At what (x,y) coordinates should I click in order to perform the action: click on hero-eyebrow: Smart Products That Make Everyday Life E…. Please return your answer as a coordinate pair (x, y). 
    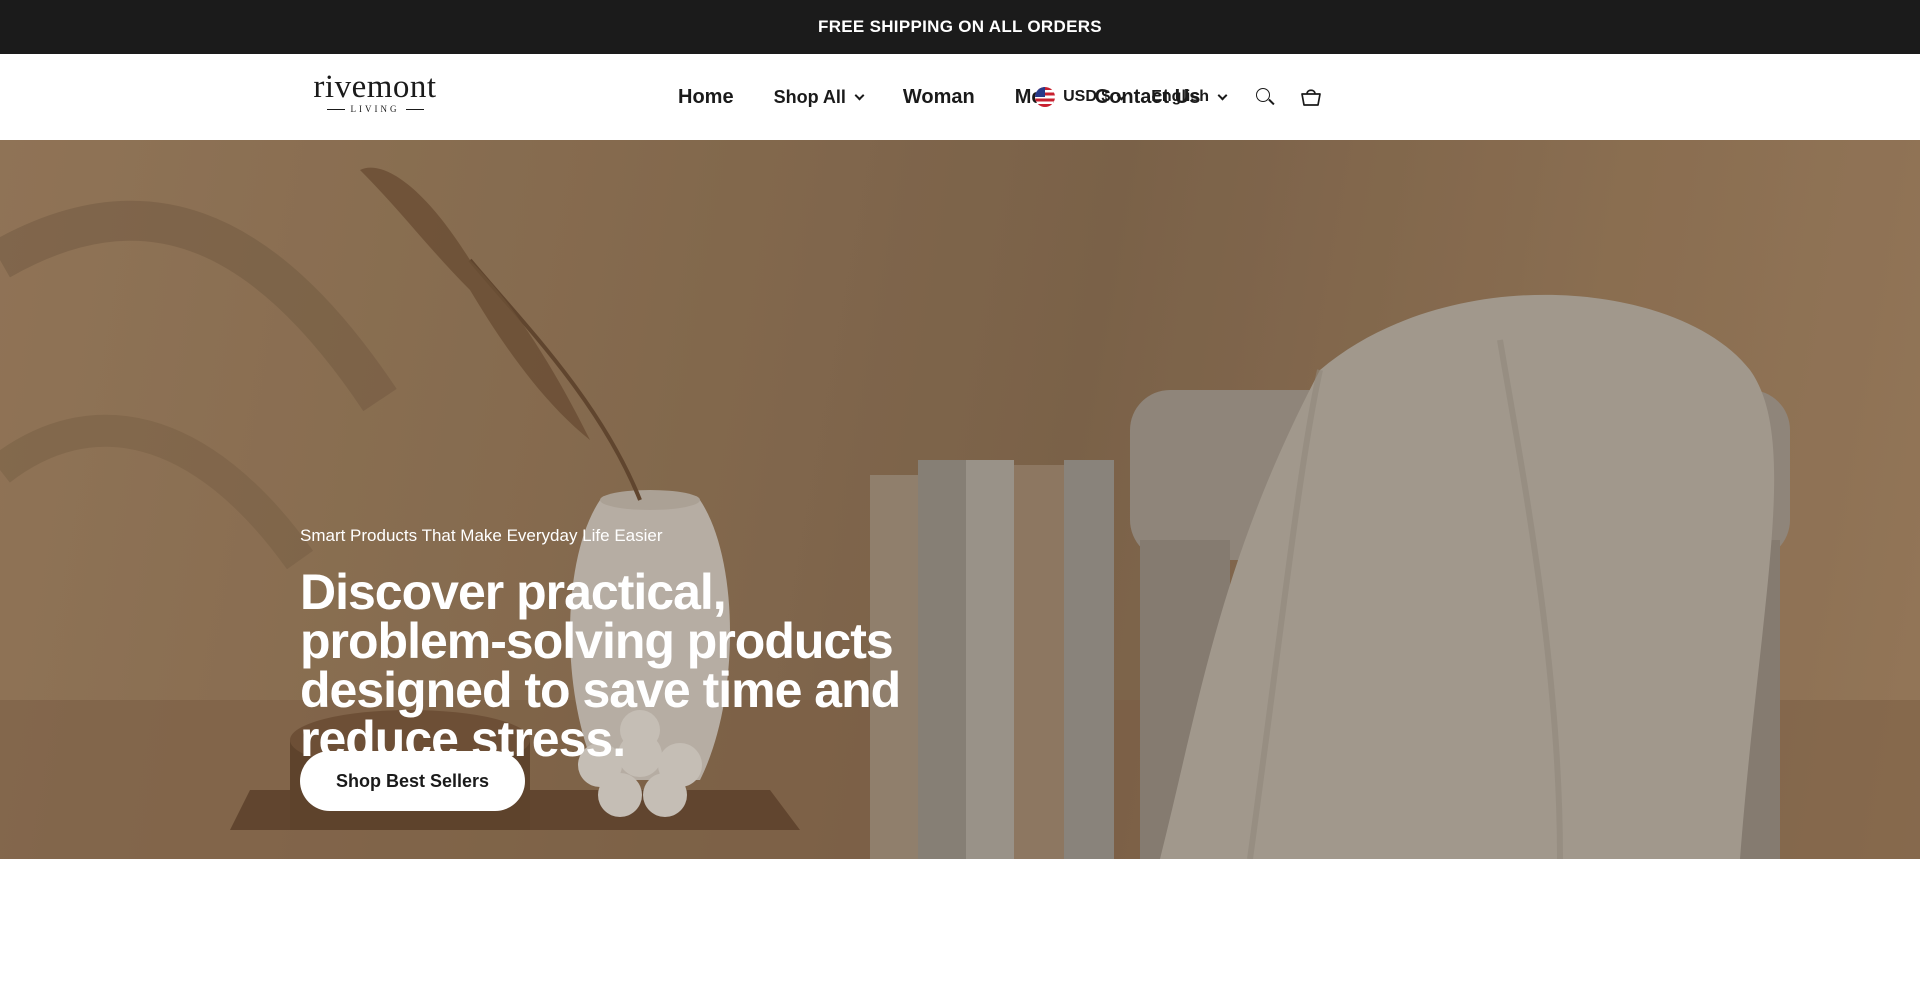
    Looking at the image, I should click on (481, 535).